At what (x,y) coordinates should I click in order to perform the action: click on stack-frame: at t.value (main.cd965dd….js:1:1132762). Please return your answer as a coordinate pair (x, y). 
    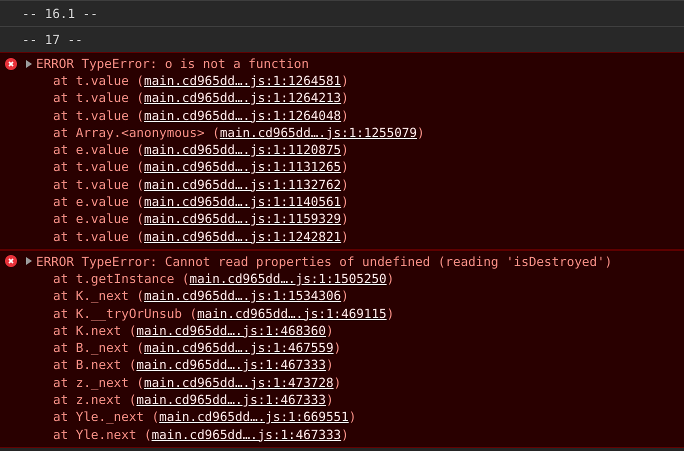
    Looking at the image, I should click on (342, 185).